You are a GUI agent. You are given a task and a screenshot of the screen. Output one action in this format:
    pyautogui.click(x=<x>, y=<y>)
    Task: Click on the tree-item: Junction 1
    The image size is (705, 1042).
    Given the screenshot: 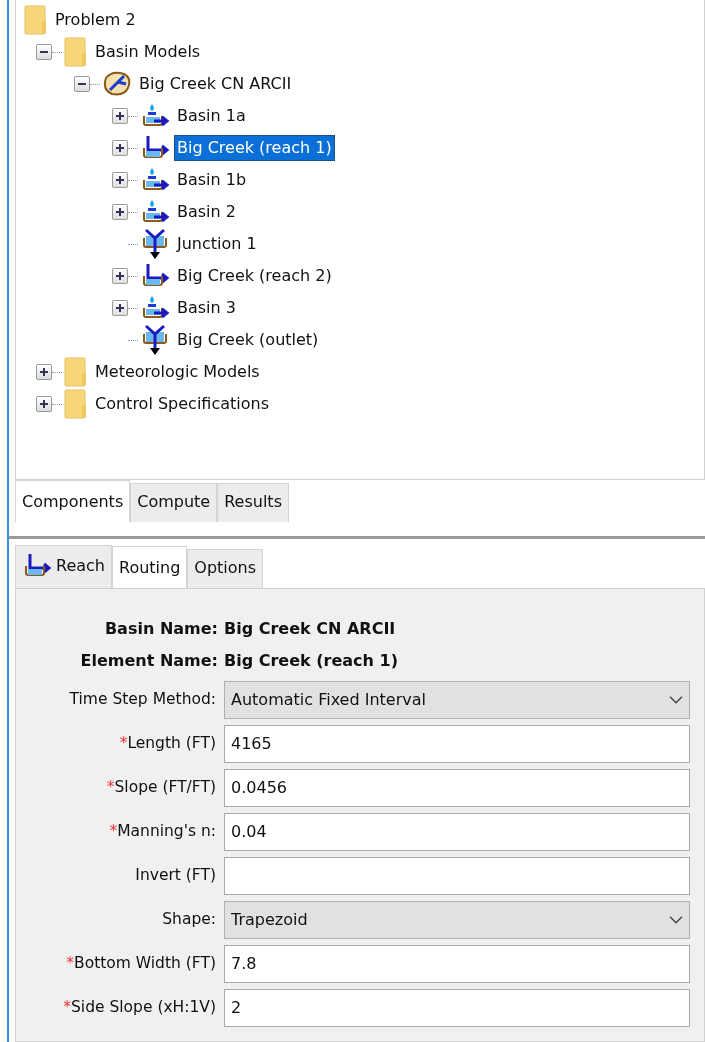 What is the action you would take?
    pyautogui.click(x=217, y=244)
    